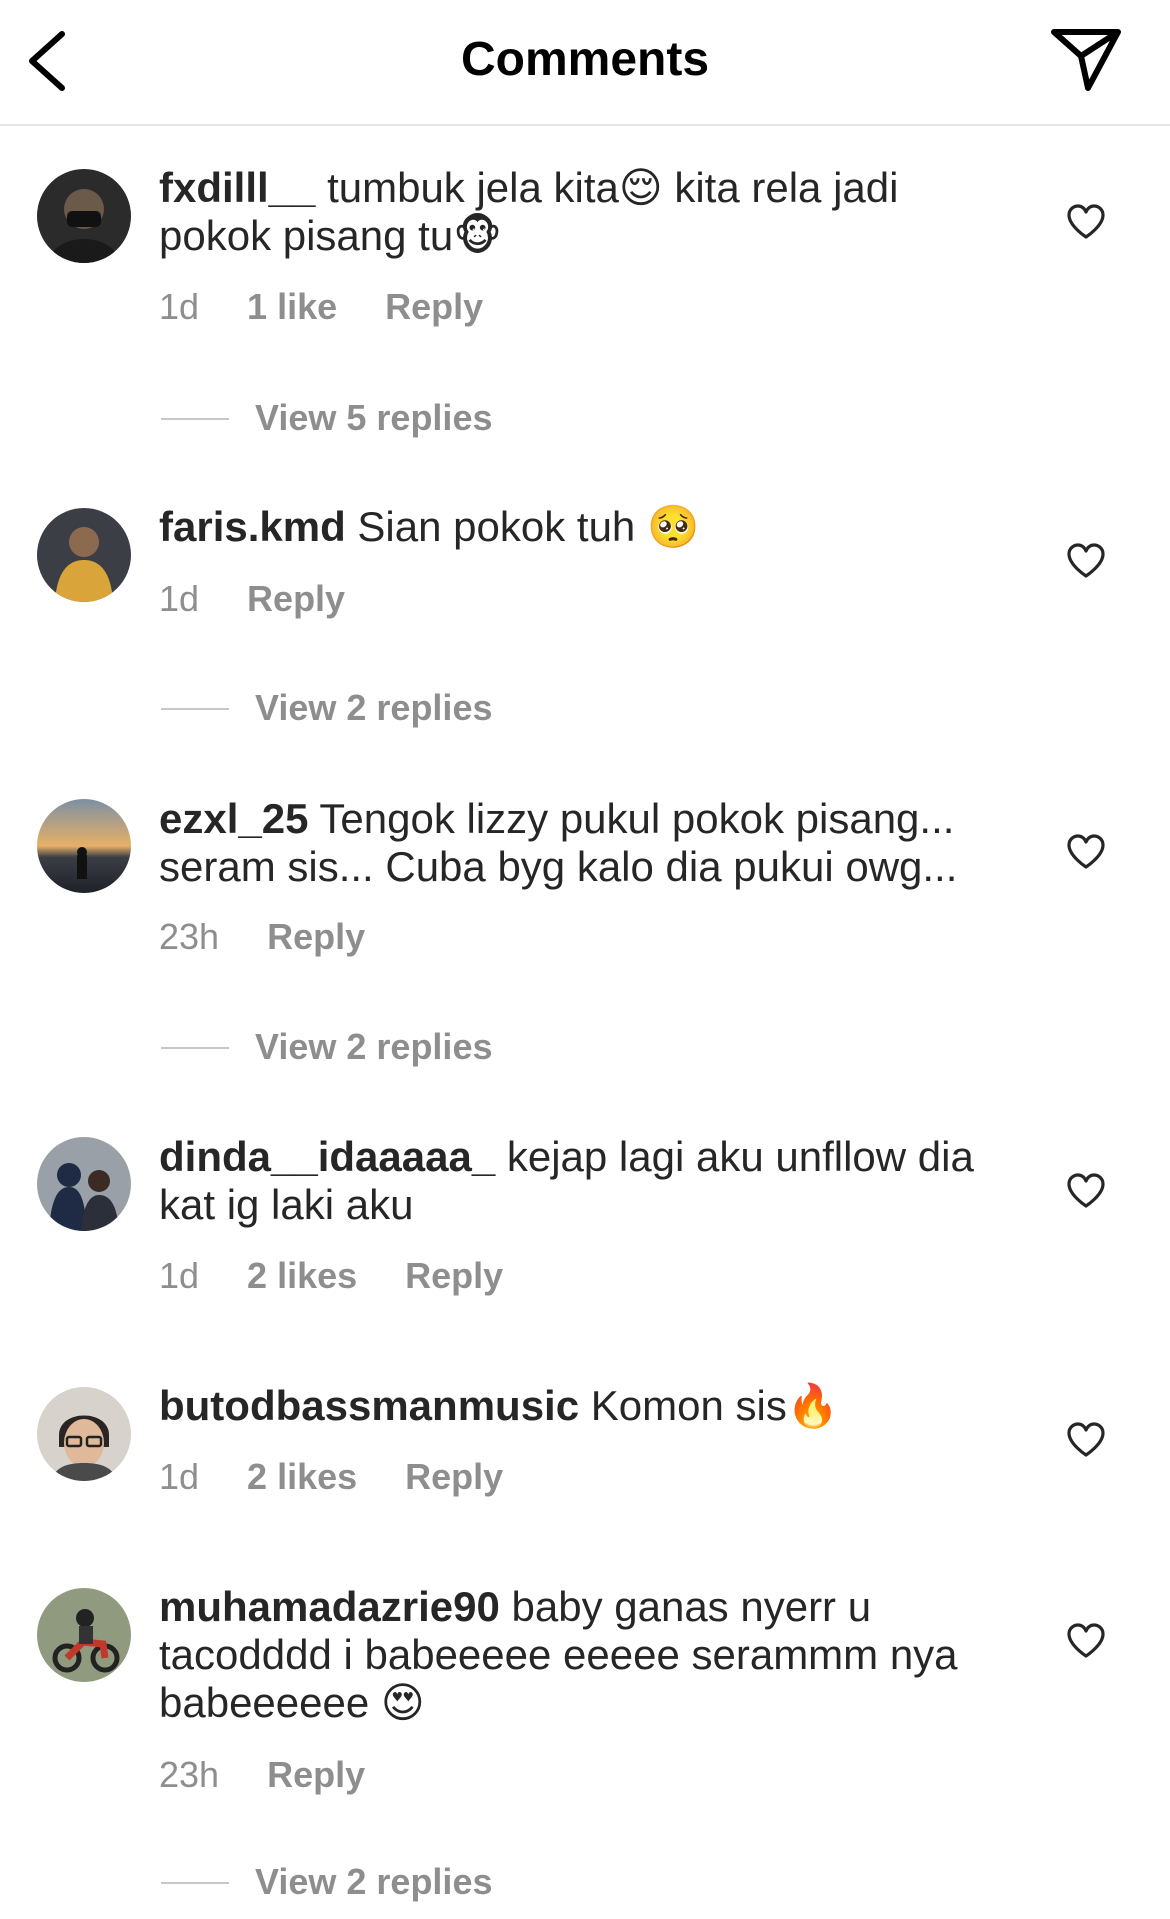  What do you see at coordinates (585, 59) in the screenshot?
I see `page-title: Comments` at bounding box center [585, 59].